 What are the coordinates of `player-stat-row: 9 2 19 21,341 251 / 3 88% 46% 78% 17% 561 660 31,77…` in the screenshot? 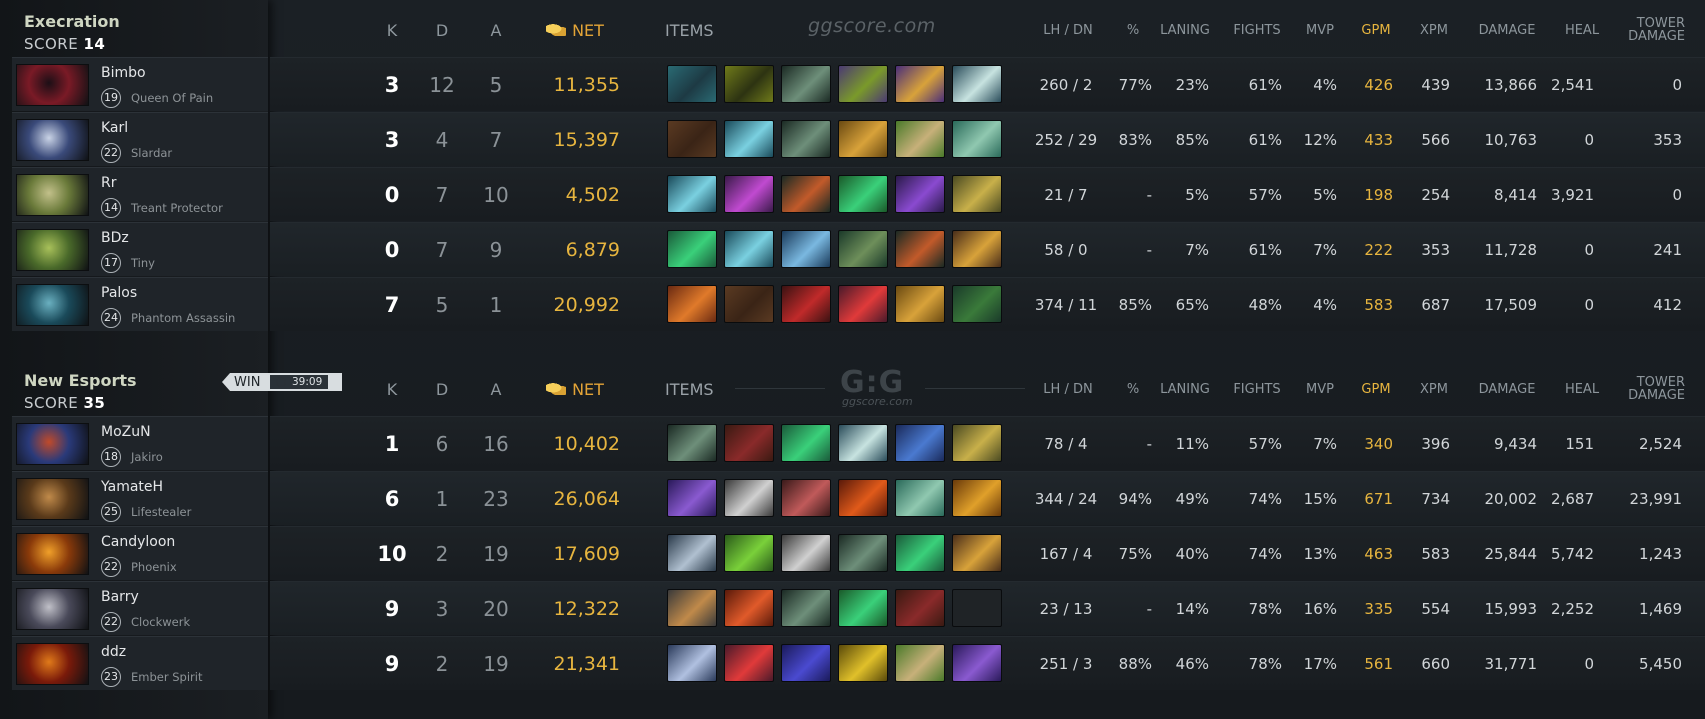 It's located at (987, 663).